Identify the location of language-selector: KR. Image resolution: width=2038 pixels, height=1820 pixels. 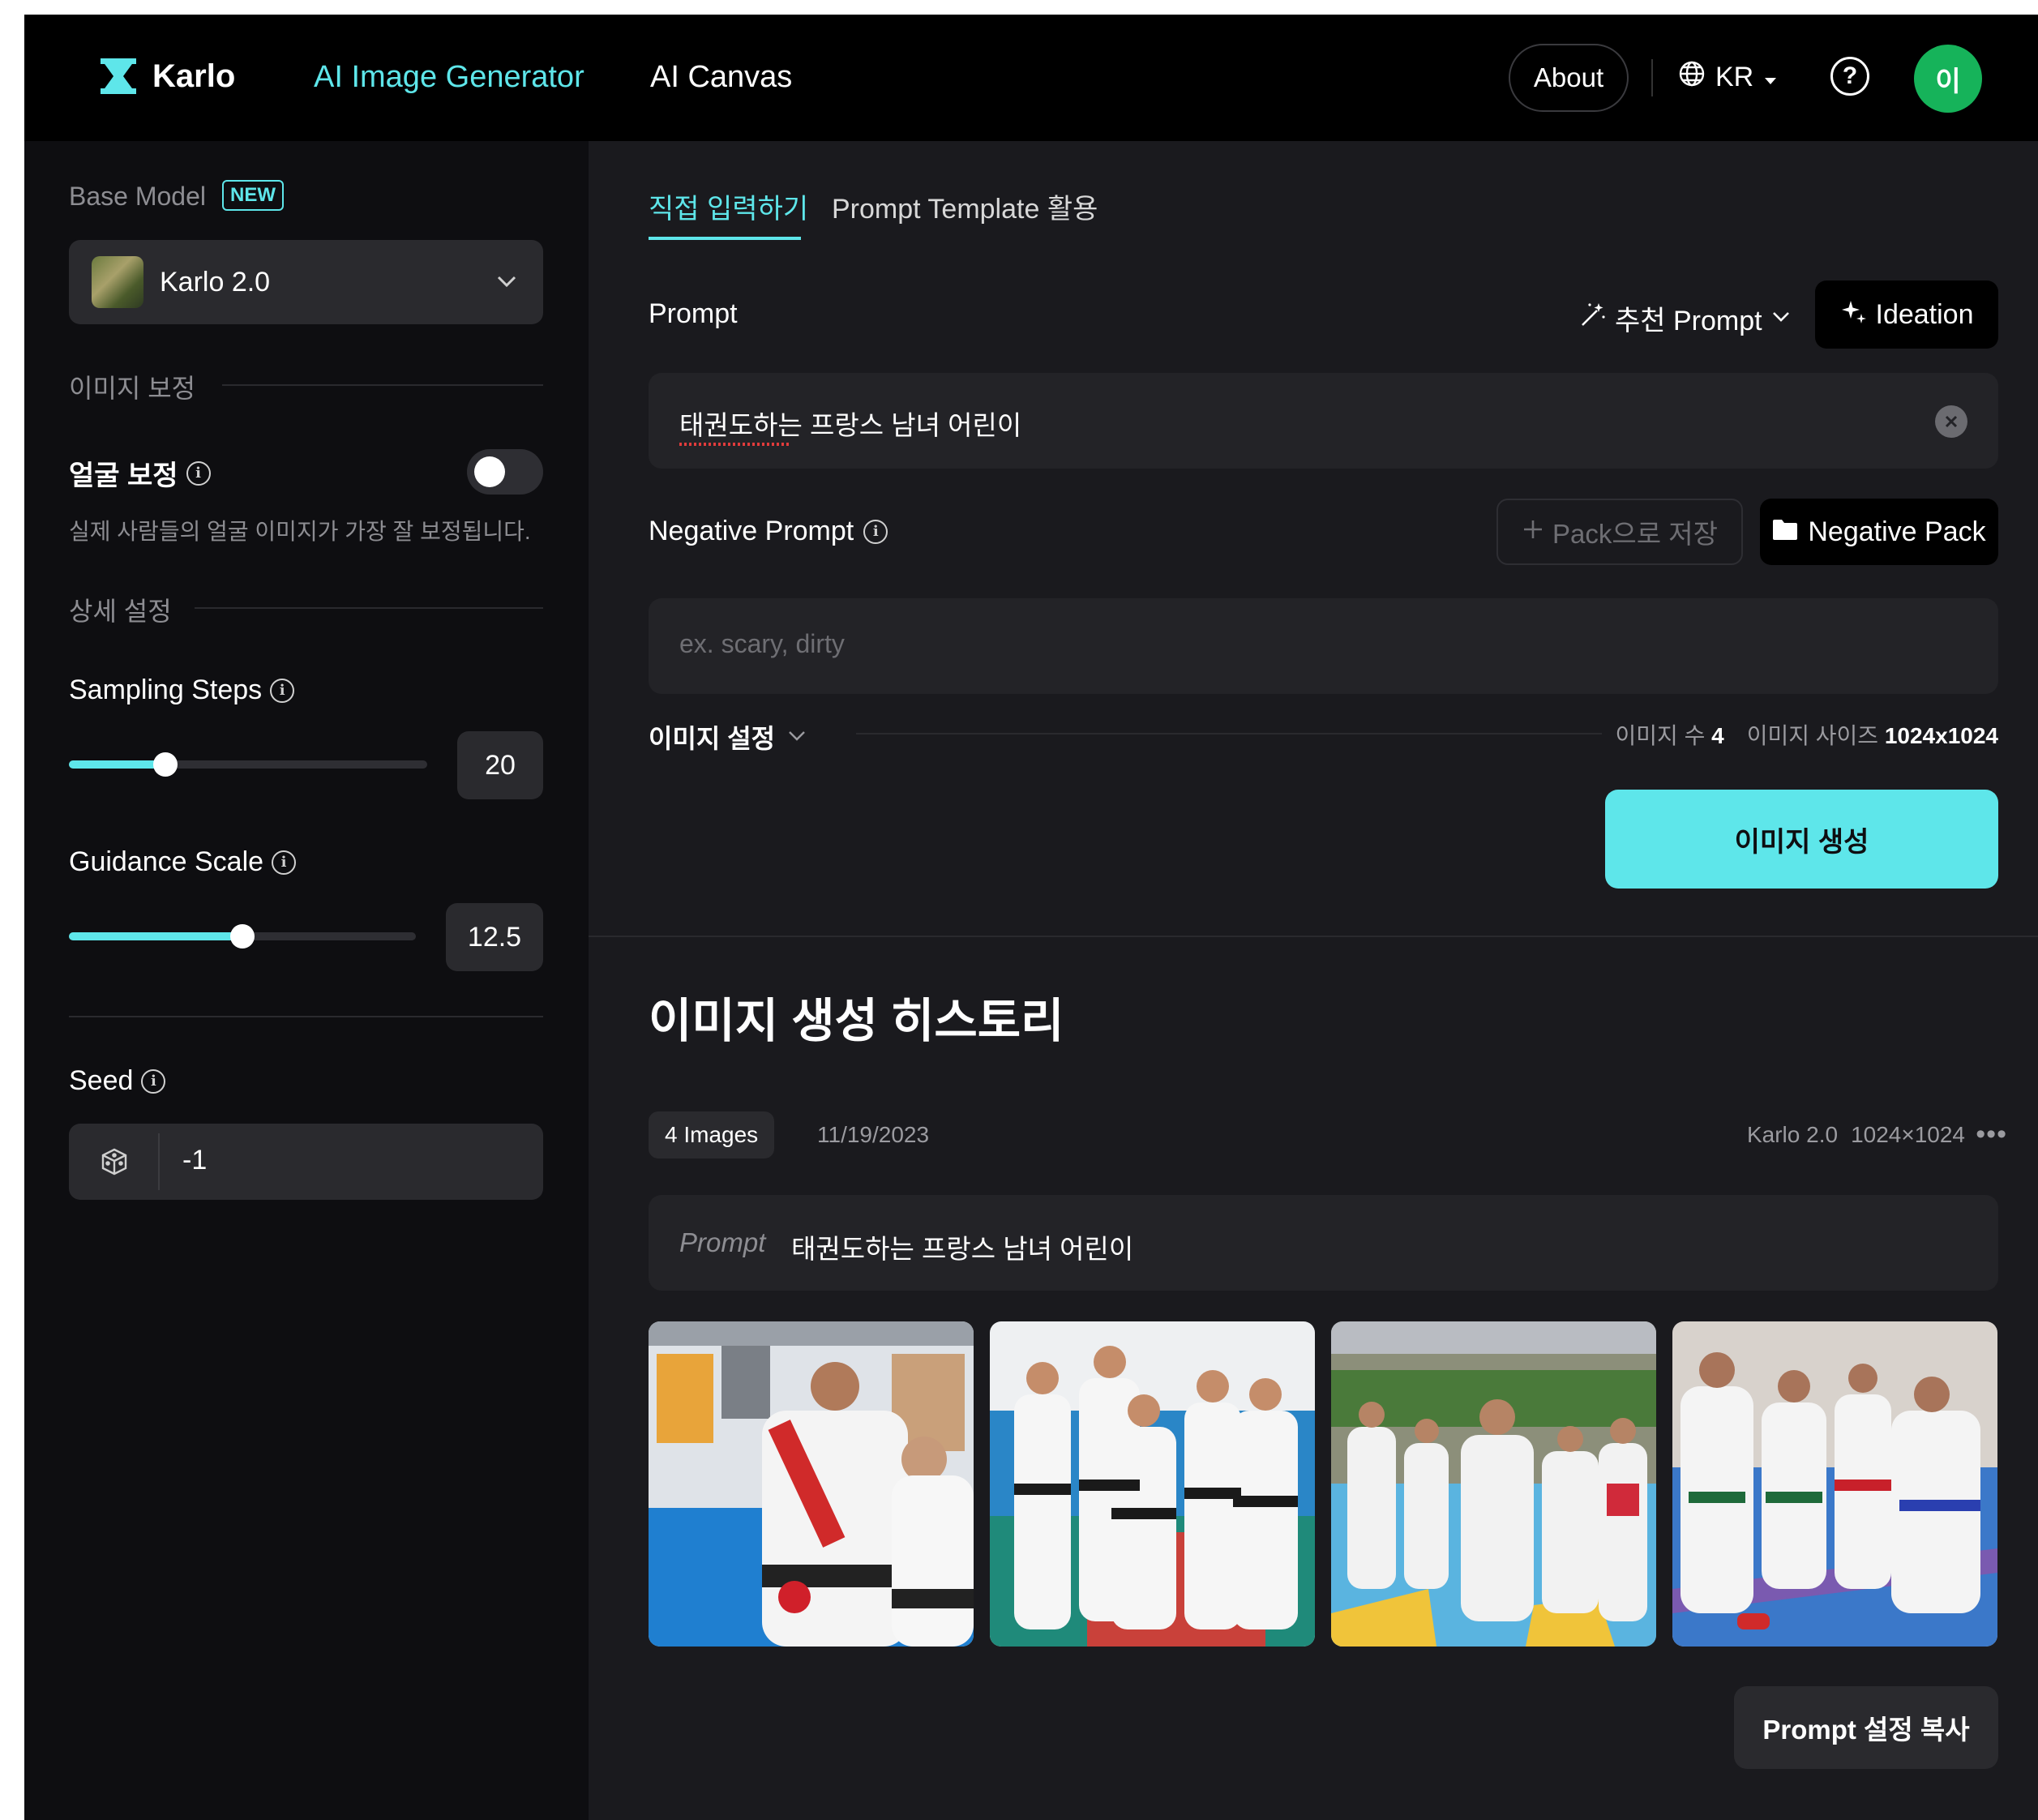
(1728, 77).